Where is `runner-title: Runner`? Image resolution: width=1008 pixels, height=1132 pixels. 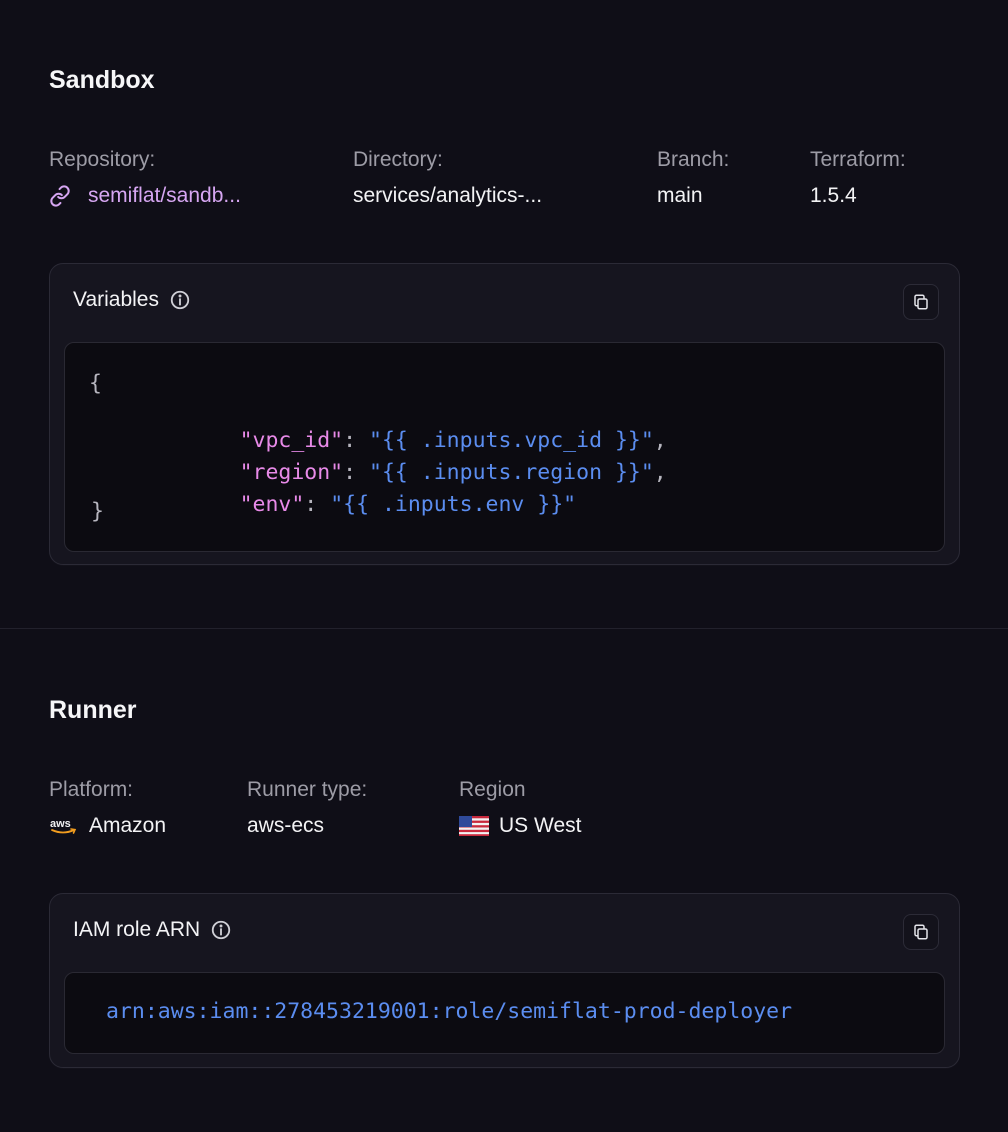 runner-title: Runner is located at coordinates (93, 710).